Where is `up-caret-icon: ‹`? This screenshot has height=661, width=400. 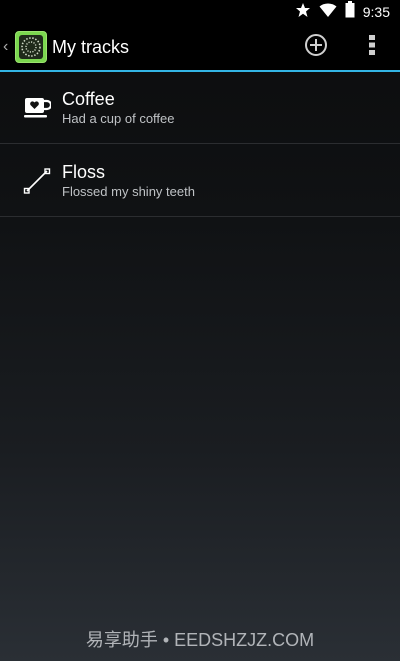 up-caret-icon: ‹ is located at coordinates (8, 47).